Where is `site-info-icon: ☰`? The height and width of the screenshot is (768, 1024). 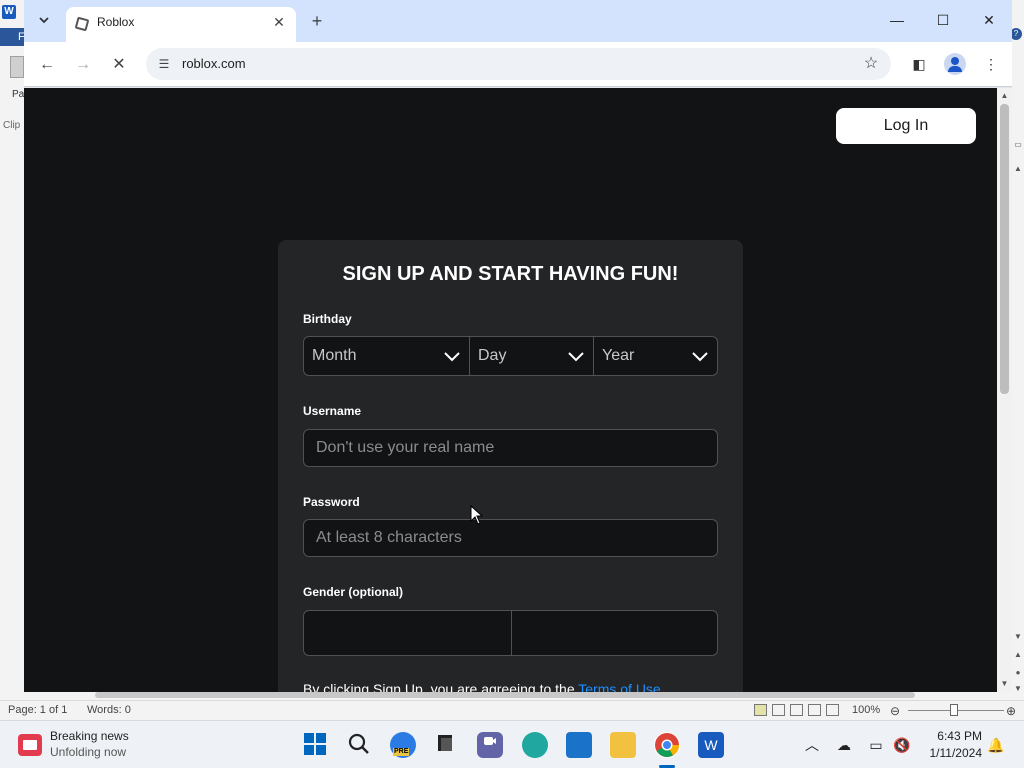 site-info-icon: ☰ is located at coordinates (164, 64).